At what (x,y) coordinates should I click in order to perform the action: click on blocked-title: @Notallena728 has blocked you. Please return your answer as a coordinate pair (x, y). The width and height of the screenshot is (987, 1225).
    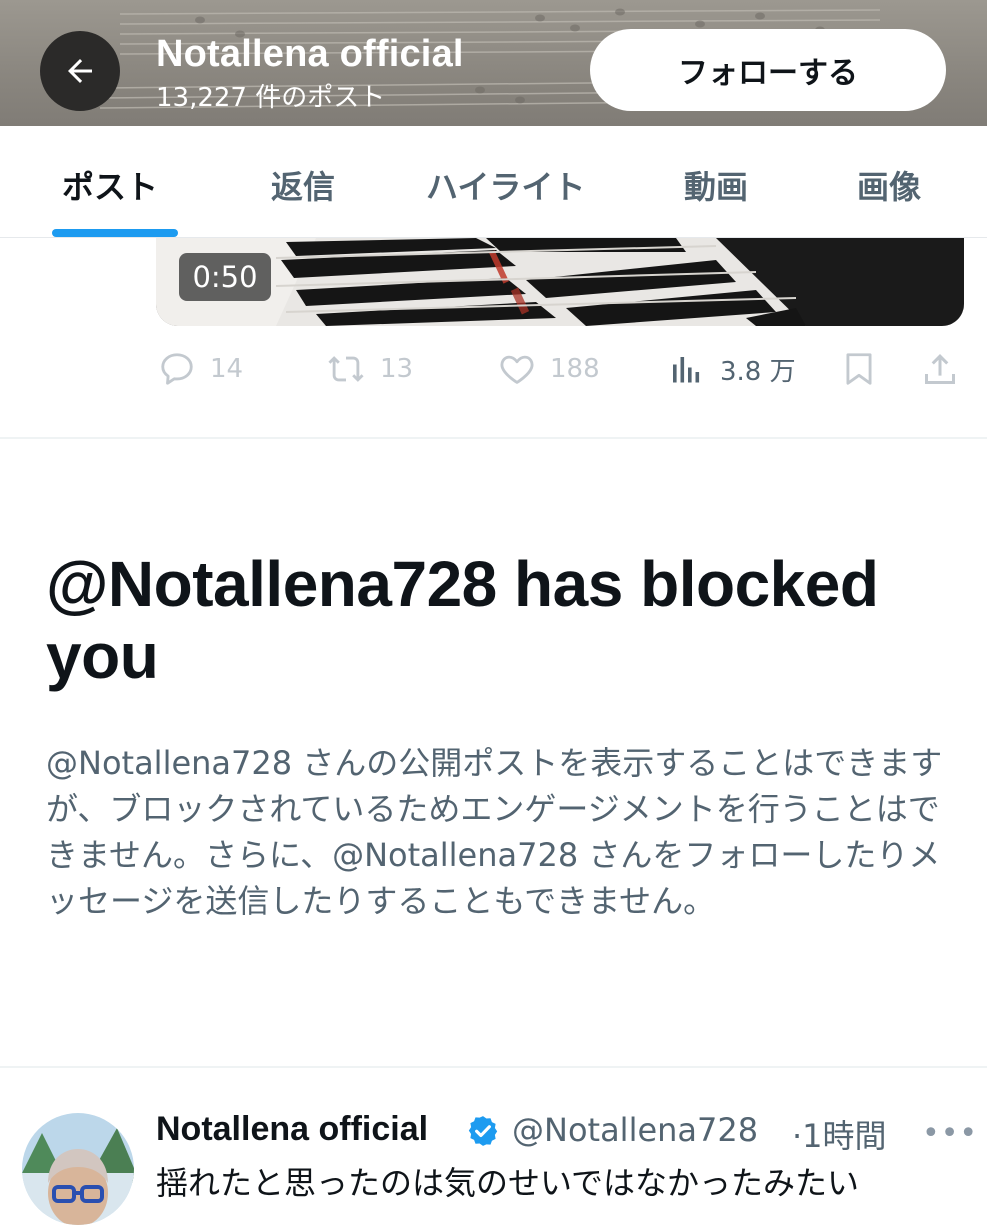
    Looking at the image, I should click on (462, 620).